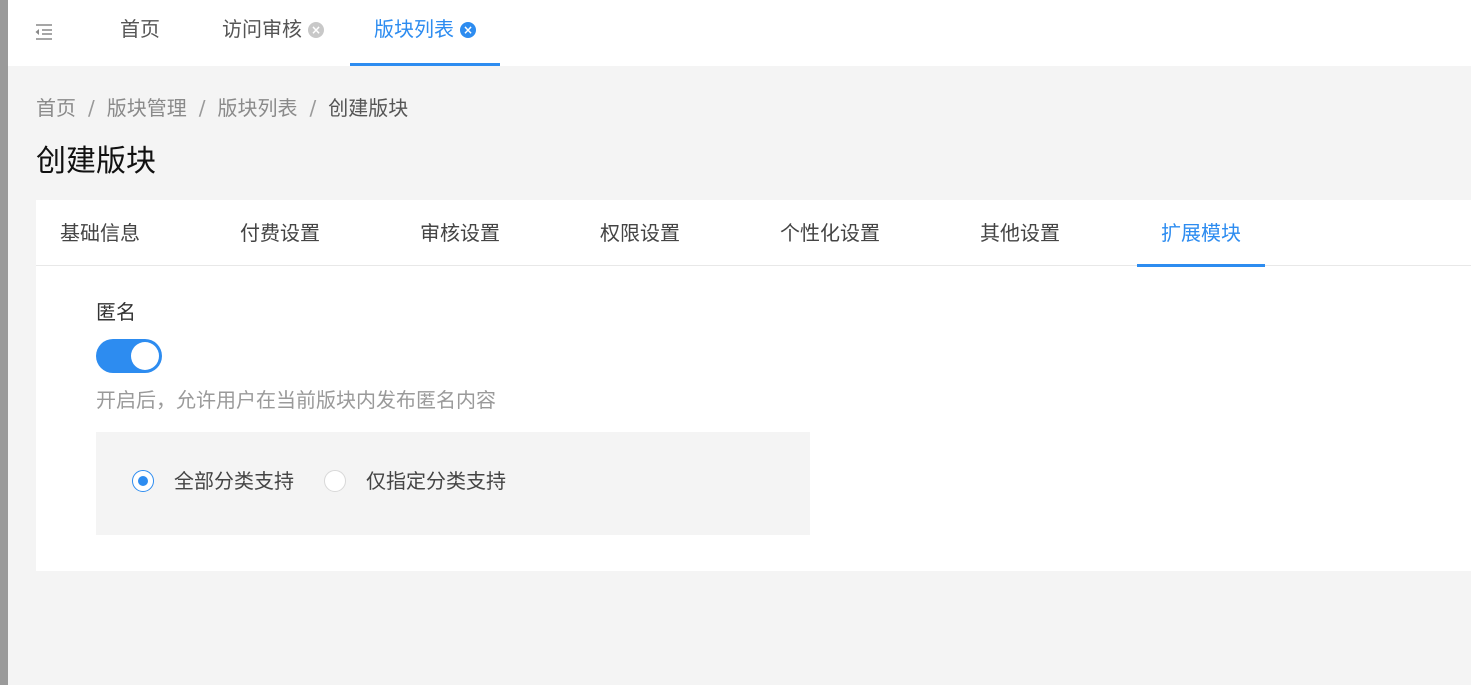 The image size is (1471, 685). I want to click on anonymous-label: 匿名, so click(116, 312).